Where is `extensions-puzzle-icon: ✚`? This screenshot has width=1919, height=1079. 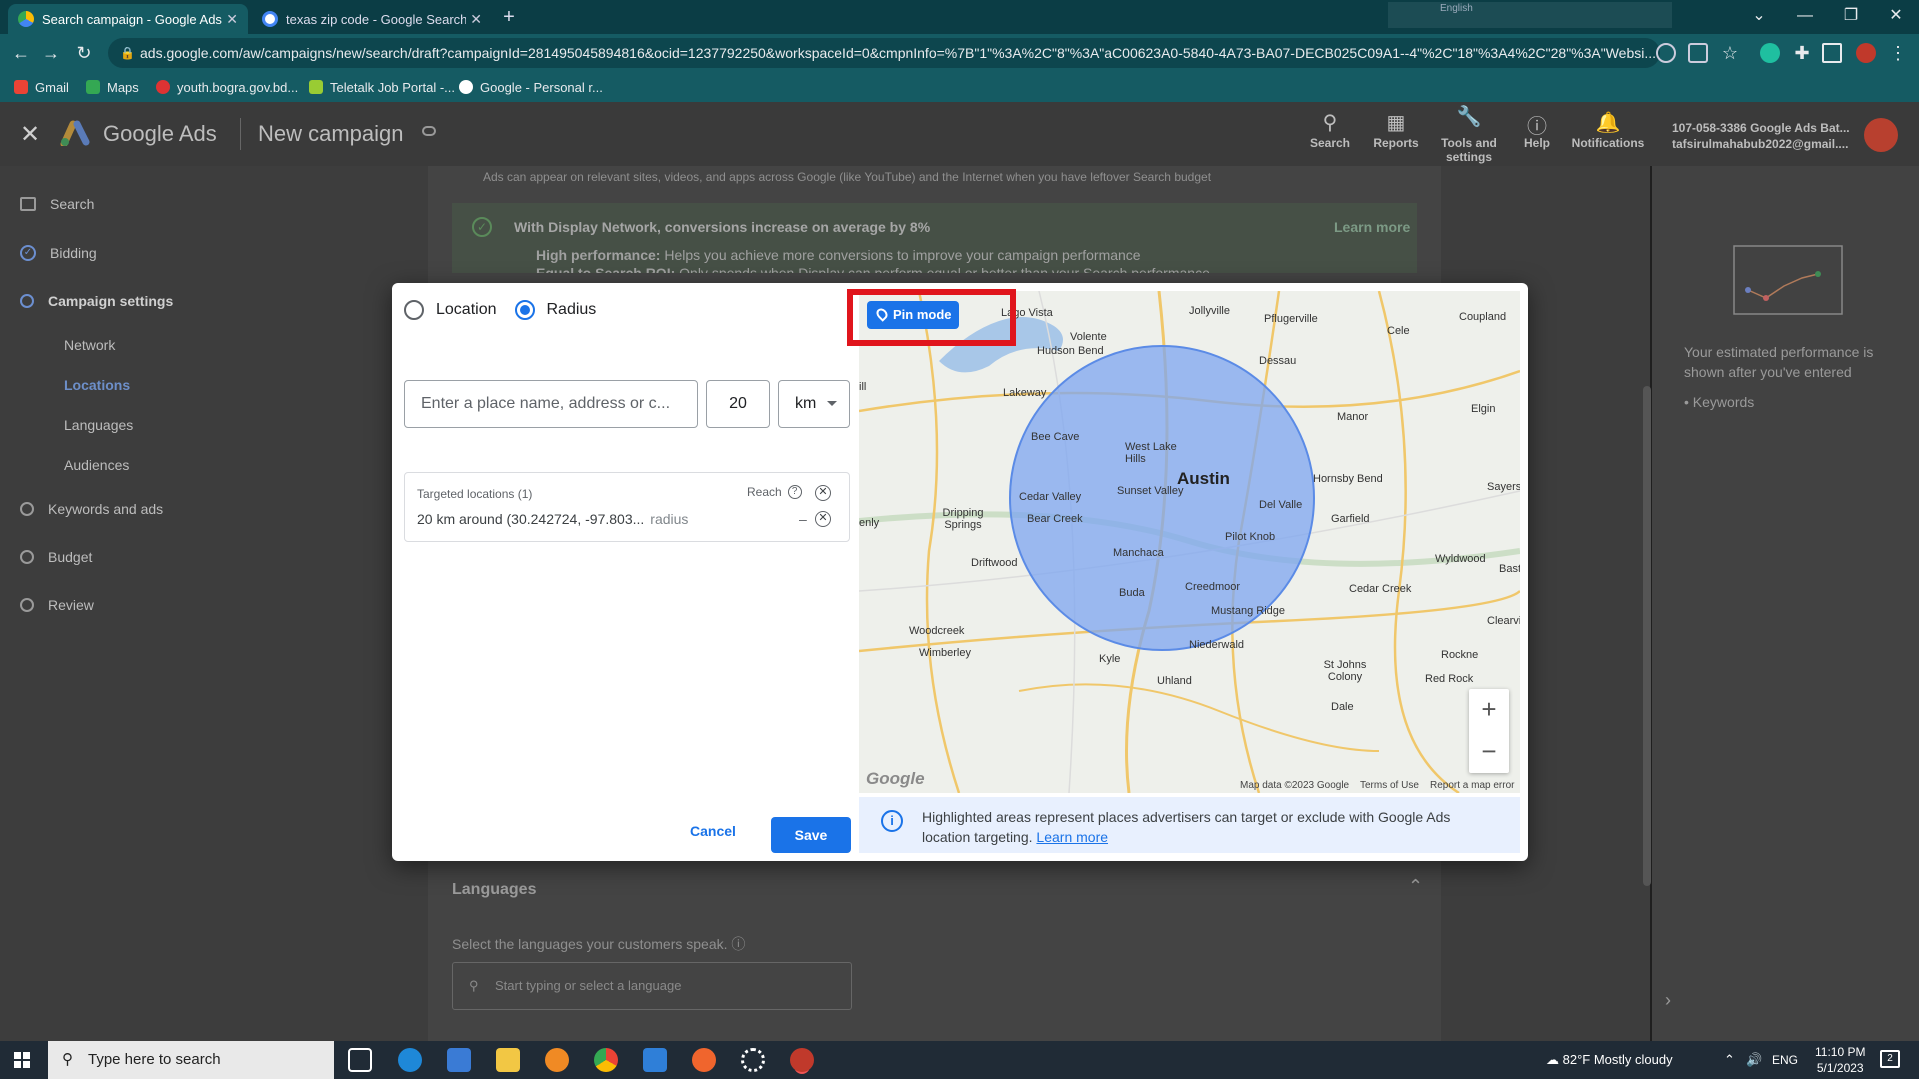
extensions-puzzle-icon: ✚ is located at coordinates (1802, 53).